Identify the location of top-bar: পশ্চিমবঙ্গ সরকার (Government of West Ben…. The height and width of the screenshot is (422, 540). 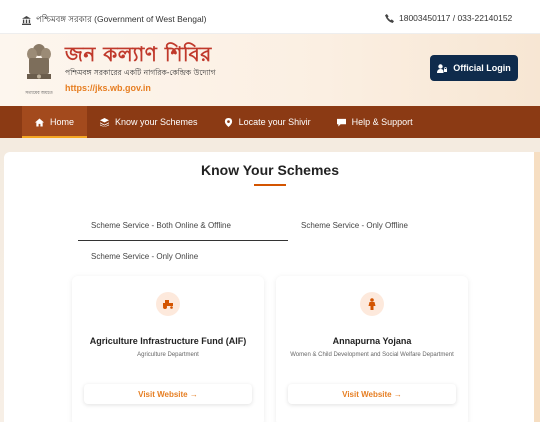
(270, 17).